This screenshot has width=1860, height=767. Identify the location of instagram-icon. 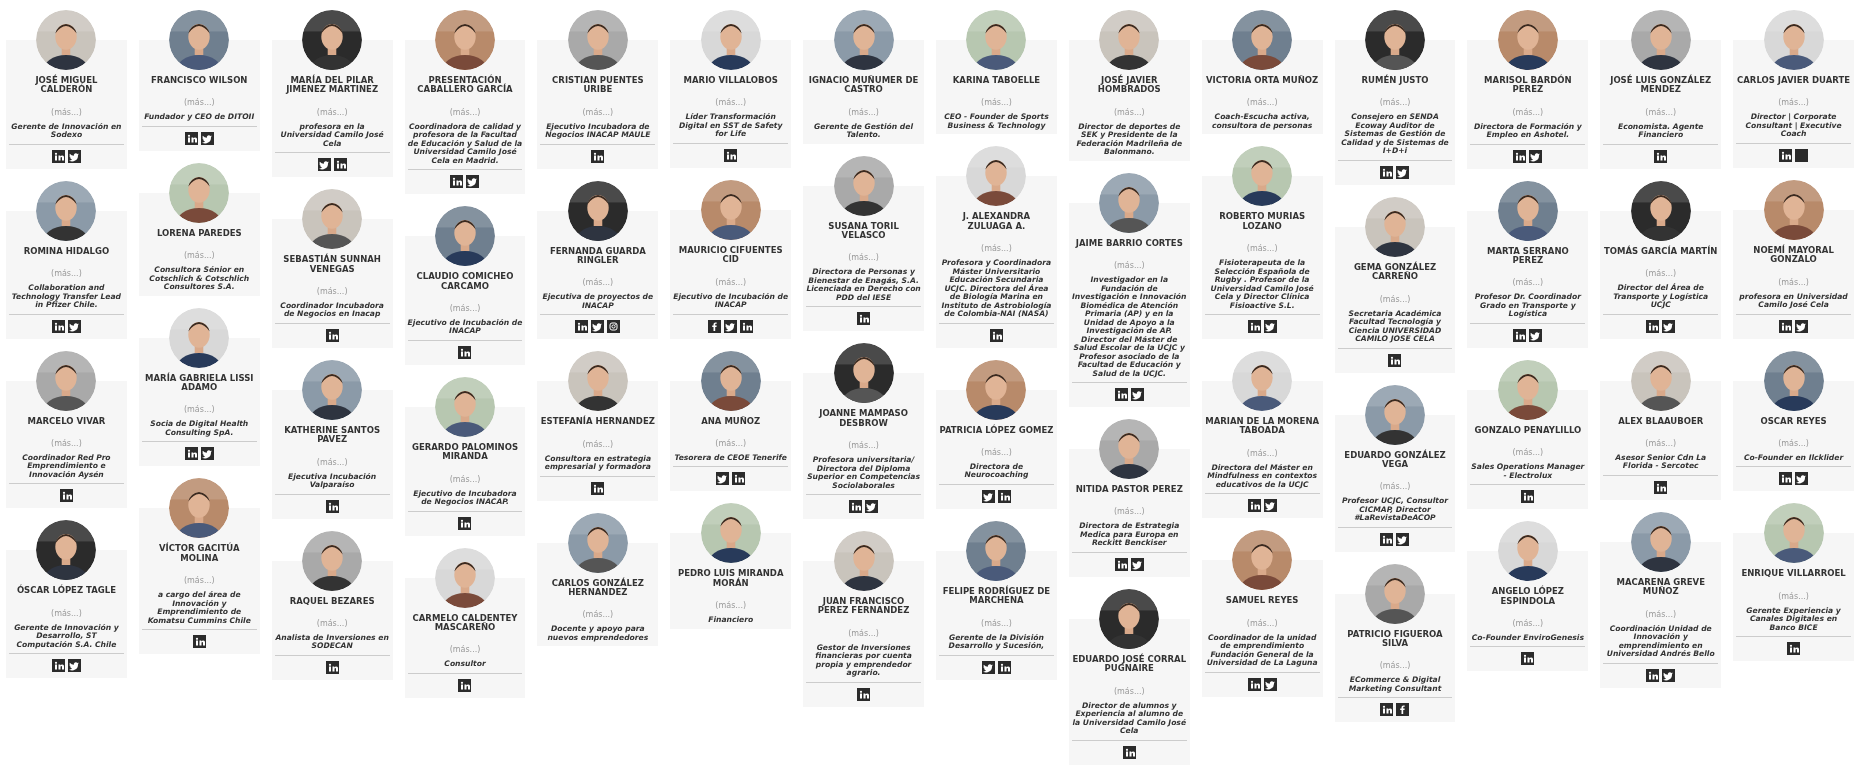
(614, 327).